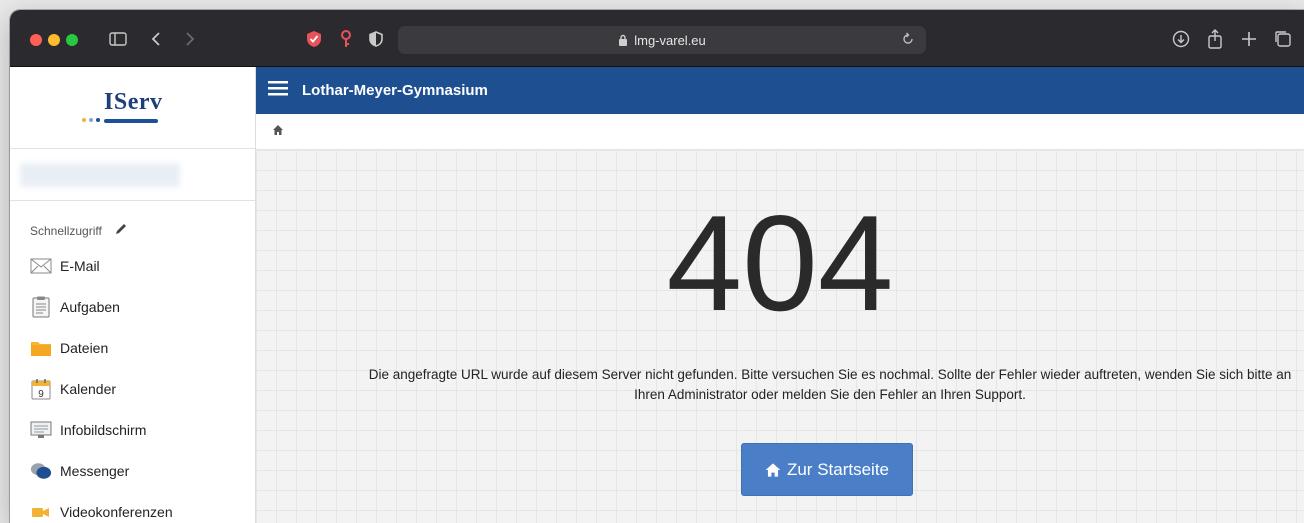 This screenshot has height=523, width=1304. Describe the element at coordinates (84, 347) in the screenshot. I see `sidebar-item-label: Dateien` at that location.